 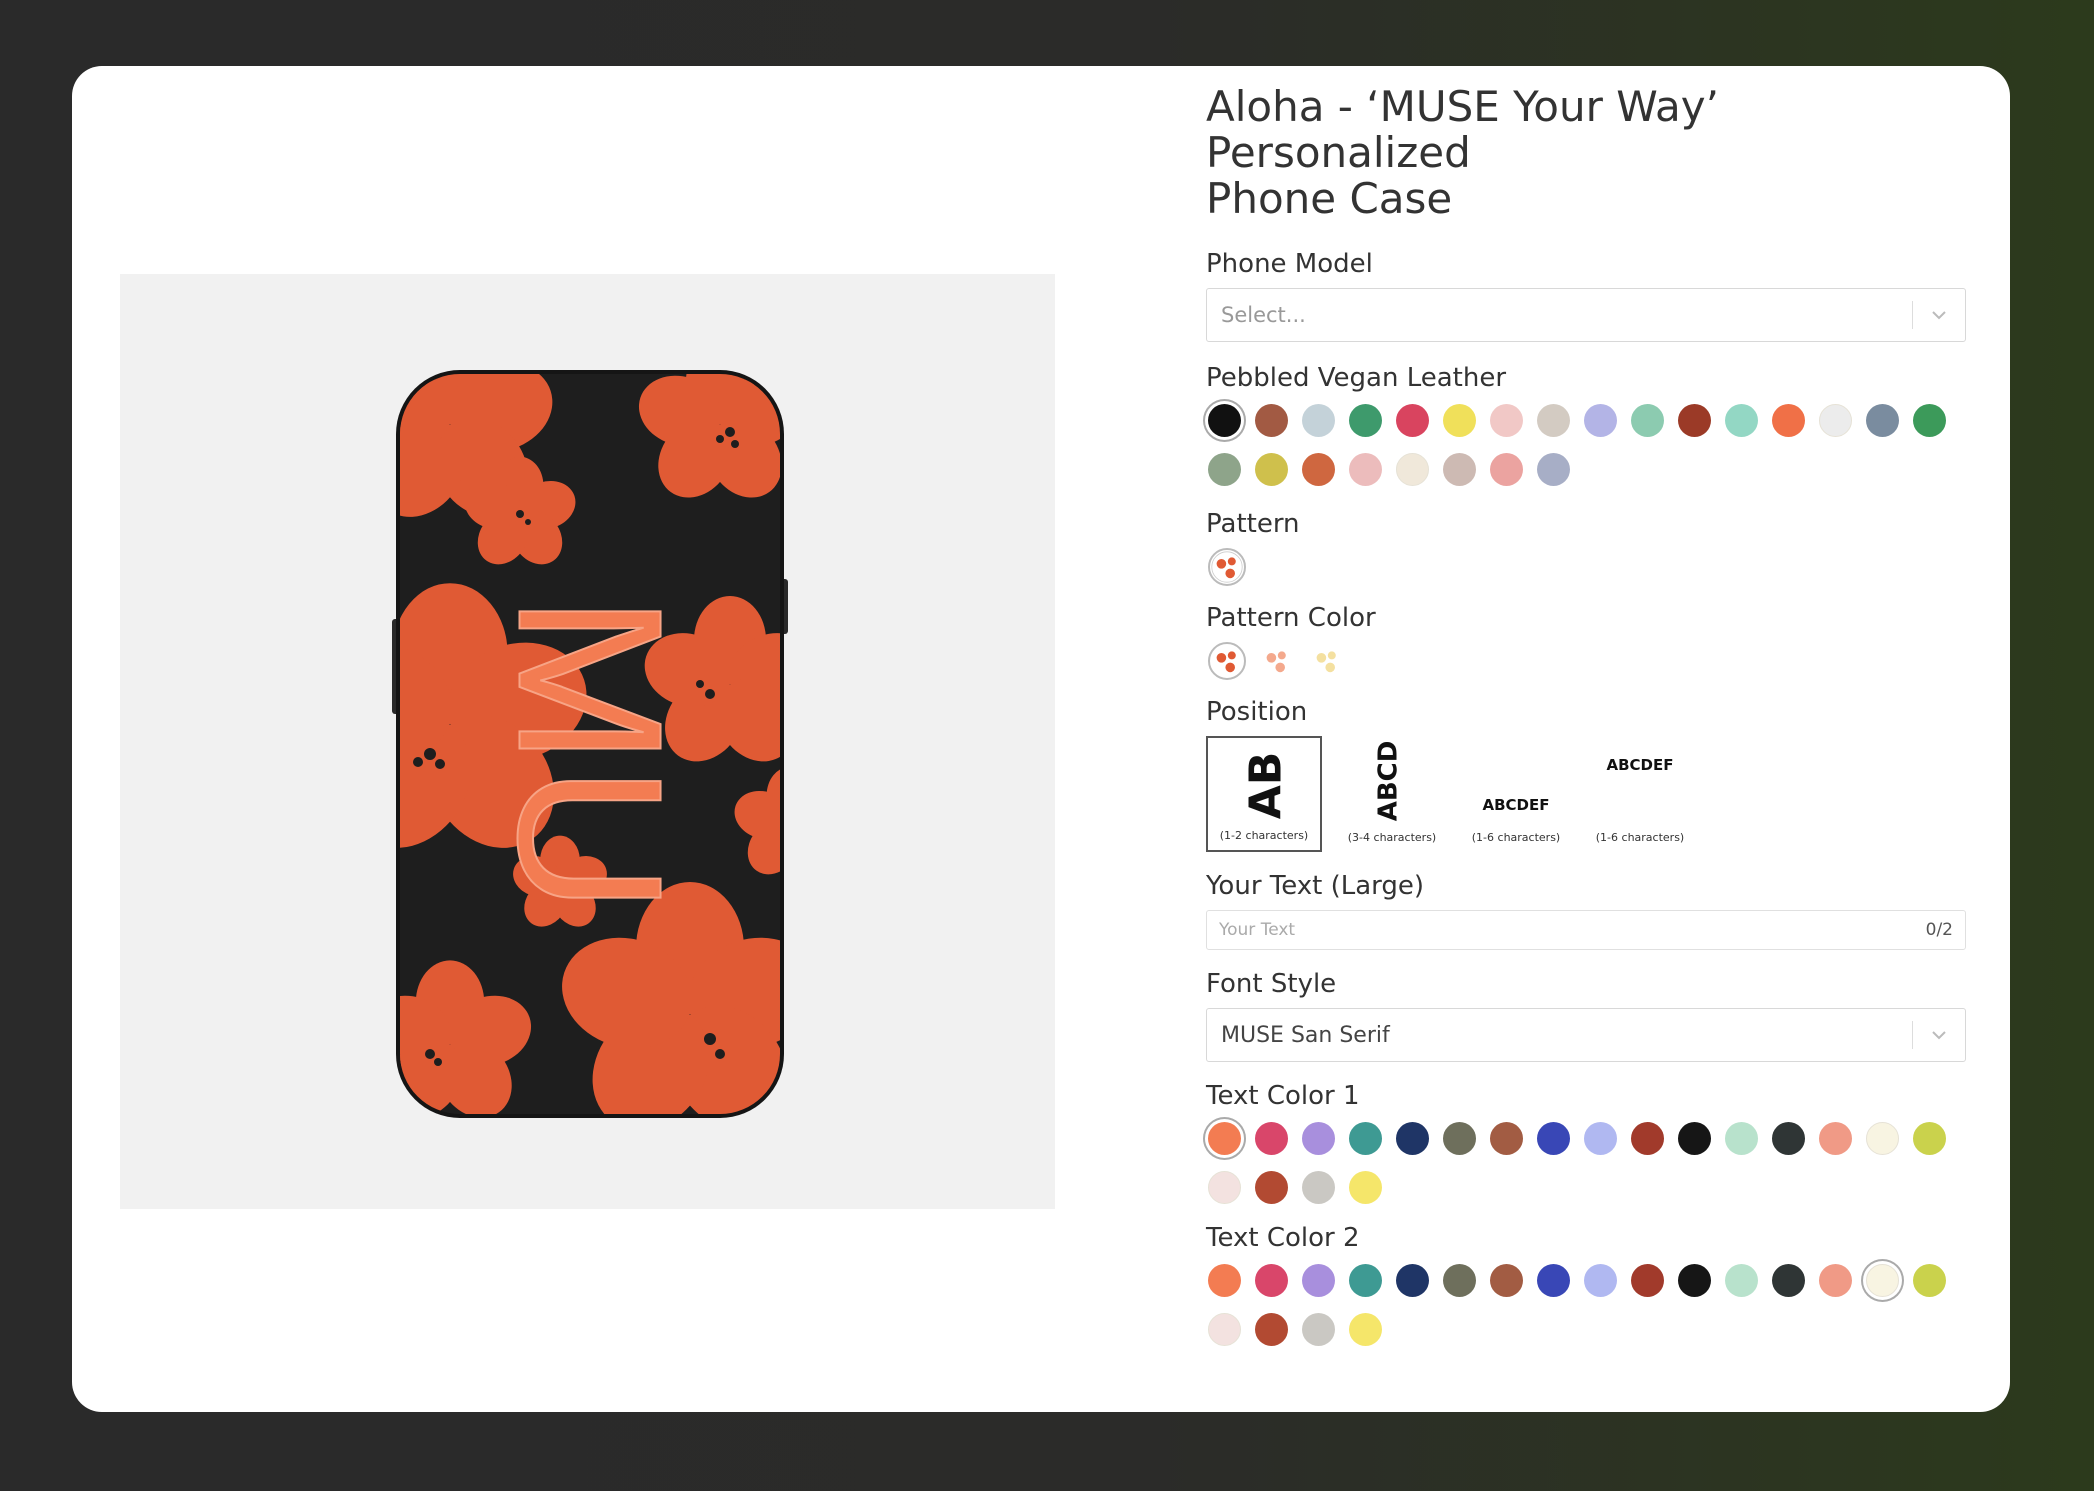 What do you see at coordinates (1266, 785) in the screenshot?
I see `position-sample: AB` at bounding box center [1266, 785].